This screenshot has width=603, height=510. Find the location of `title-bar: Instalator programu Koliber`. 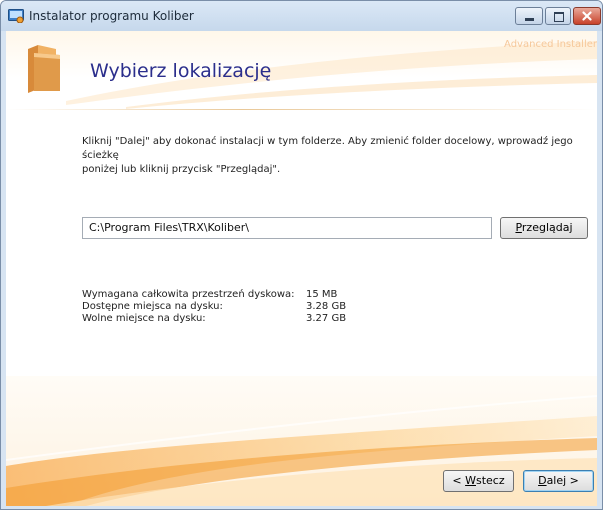

title-bar: Instalator programu Koliber is located at coordinates (301, 16).